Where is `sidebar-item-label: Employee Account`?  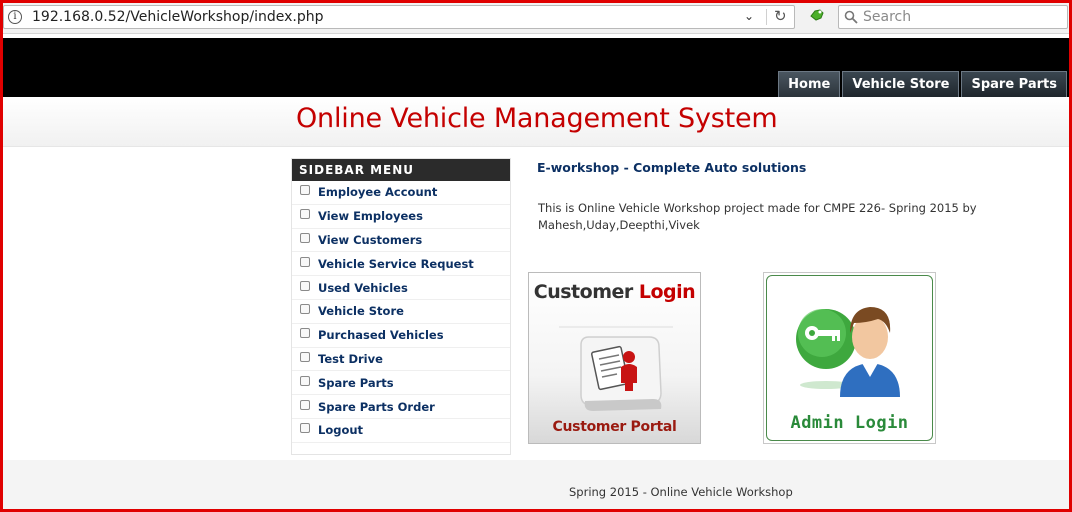 sidebar-item-label: Employee Account is located at coordinates (377, 192).